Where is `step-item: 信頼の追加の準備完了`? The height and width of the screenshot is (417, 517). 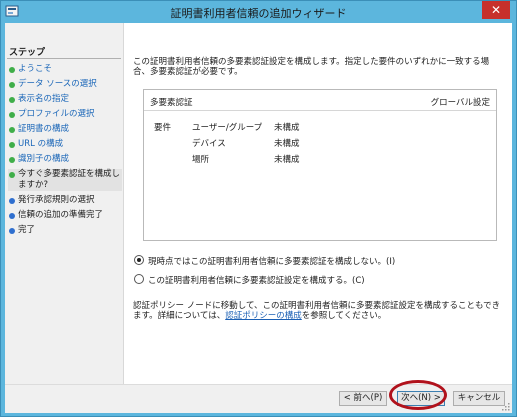
step-item: 信頼の追加の準備完了 is located at coordinates (65, 215).